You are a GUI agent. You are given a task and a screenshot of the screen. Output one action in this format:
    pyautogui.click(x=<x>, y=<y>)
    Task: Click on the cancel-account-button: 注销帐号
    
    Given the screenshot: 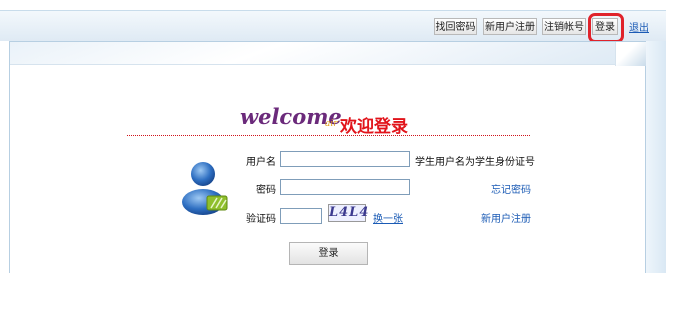 What is the action you would take?
    pyautogui.click(x=564, y=26)
    